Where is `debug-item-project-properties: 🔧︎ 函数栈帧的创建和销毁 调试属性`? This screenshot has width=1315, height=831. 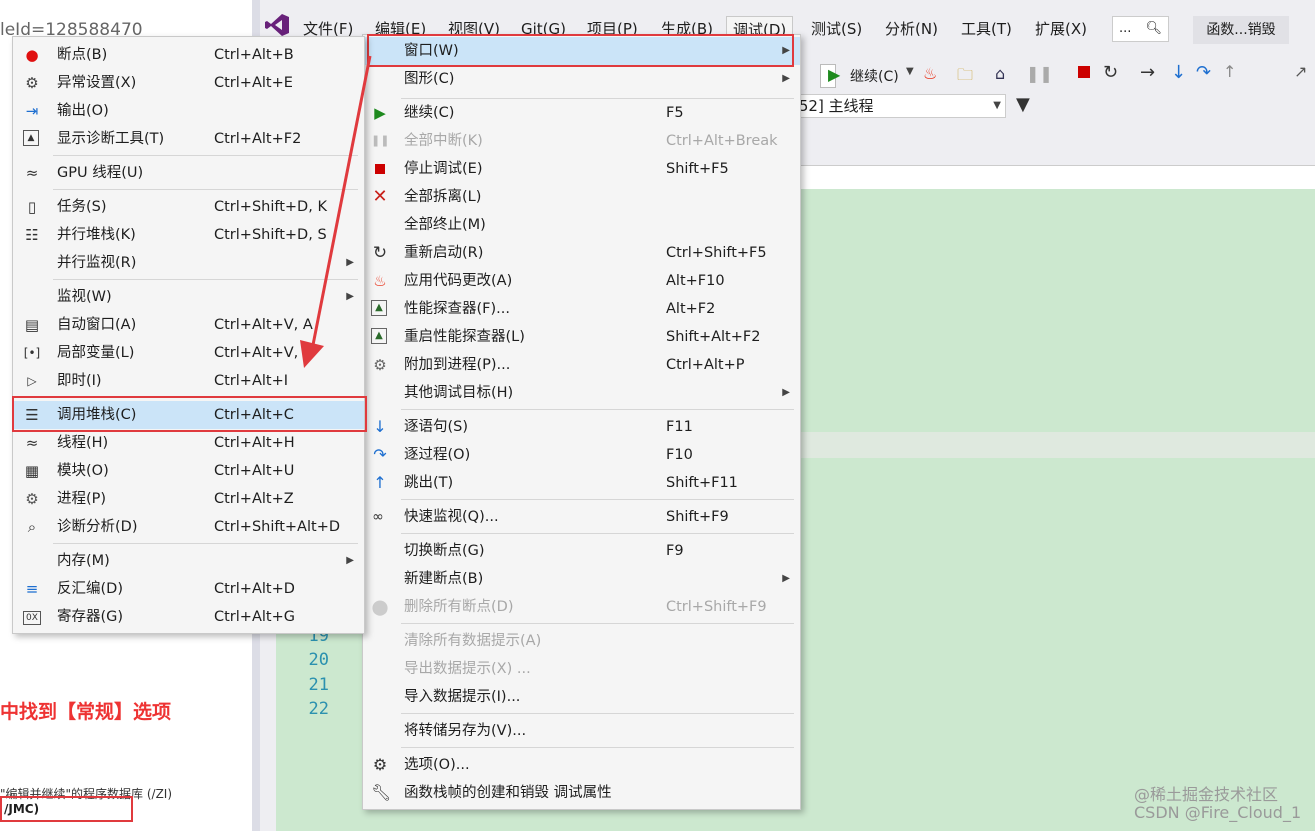 debug-item-project-properties: 🔧︎ 函数栈帧的创建和销毁 调试属性 is located at coordinates (581, 793).